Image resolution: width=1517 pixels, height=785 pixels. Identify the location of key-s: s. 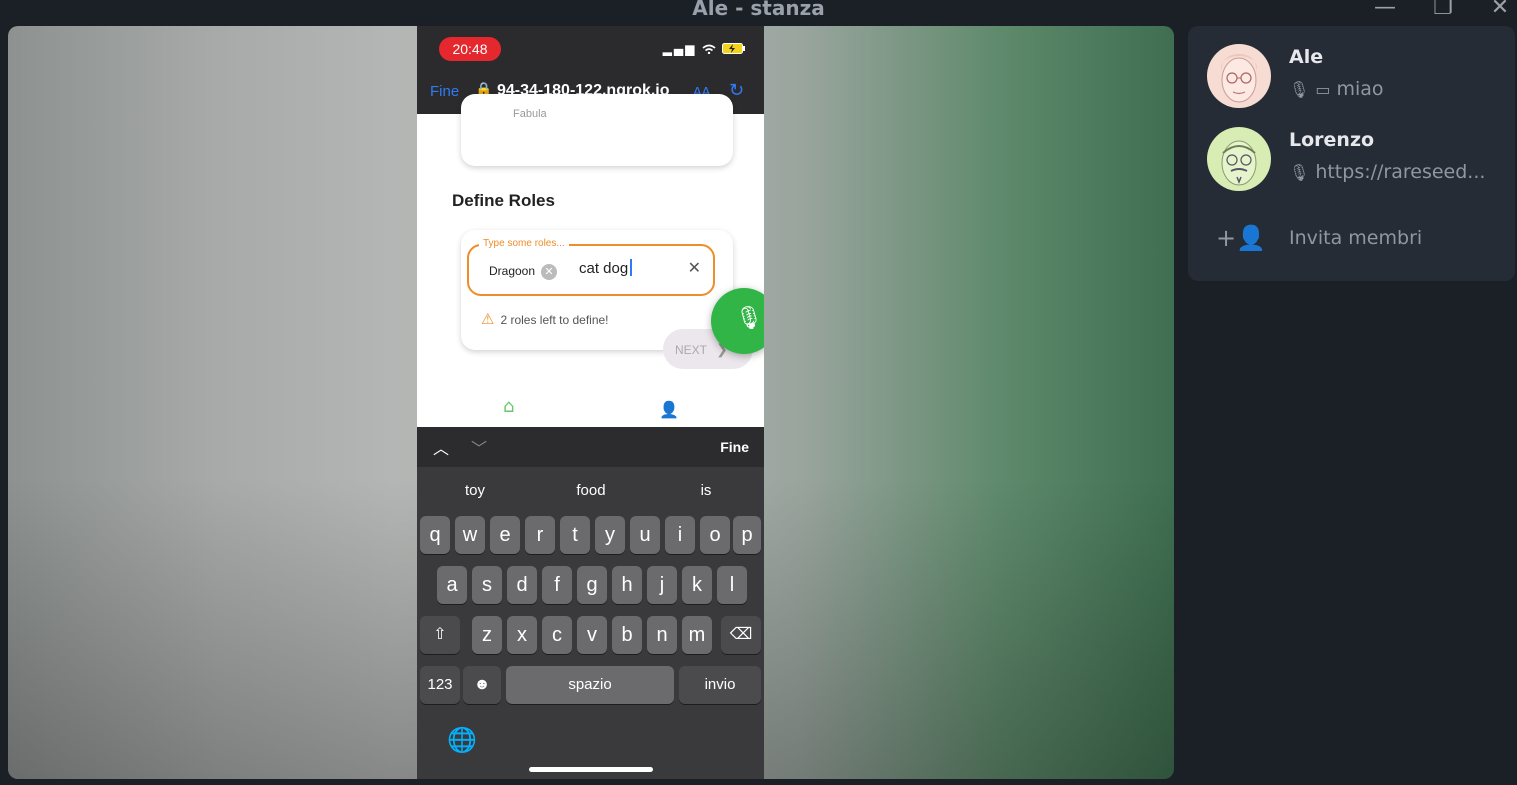
(487, 585).